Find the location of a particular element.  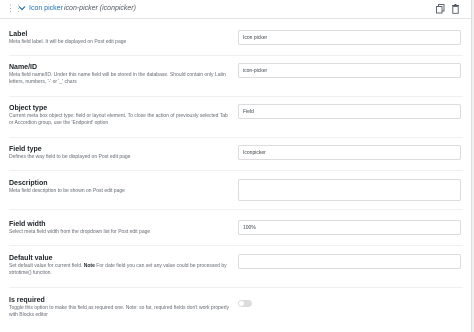

name-id-heading: Name/ID is located at coordinates (23, 67).